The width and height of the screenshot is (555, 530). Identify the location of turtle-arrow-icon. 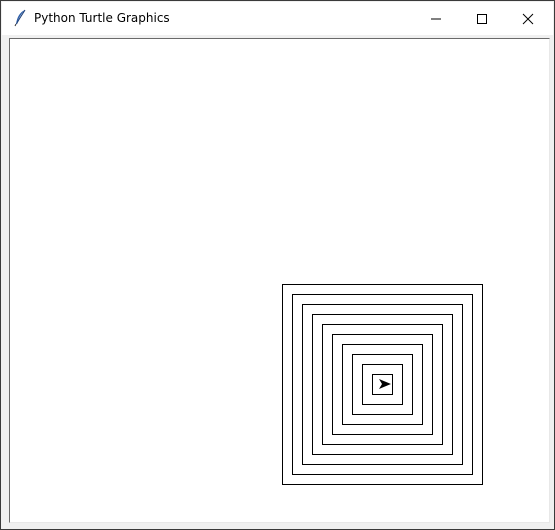
(385, 384).